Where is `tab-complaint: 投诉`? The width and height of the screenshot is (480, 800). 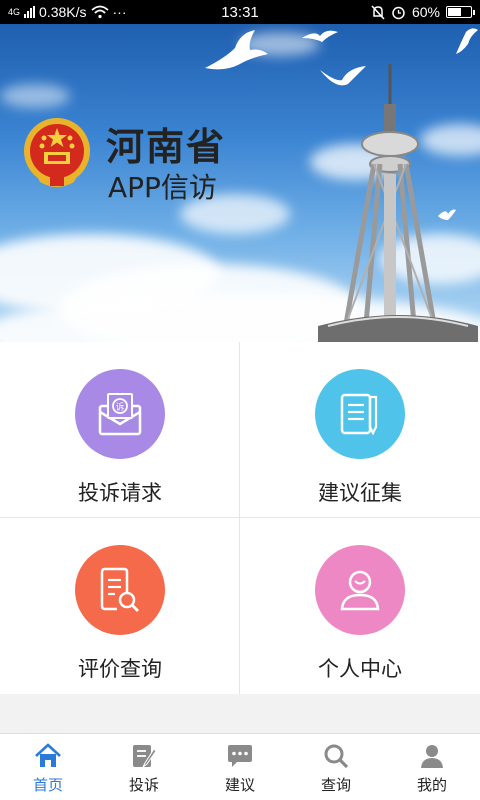
tab-complaint: 投诉 is located at coordinates (144, 767).